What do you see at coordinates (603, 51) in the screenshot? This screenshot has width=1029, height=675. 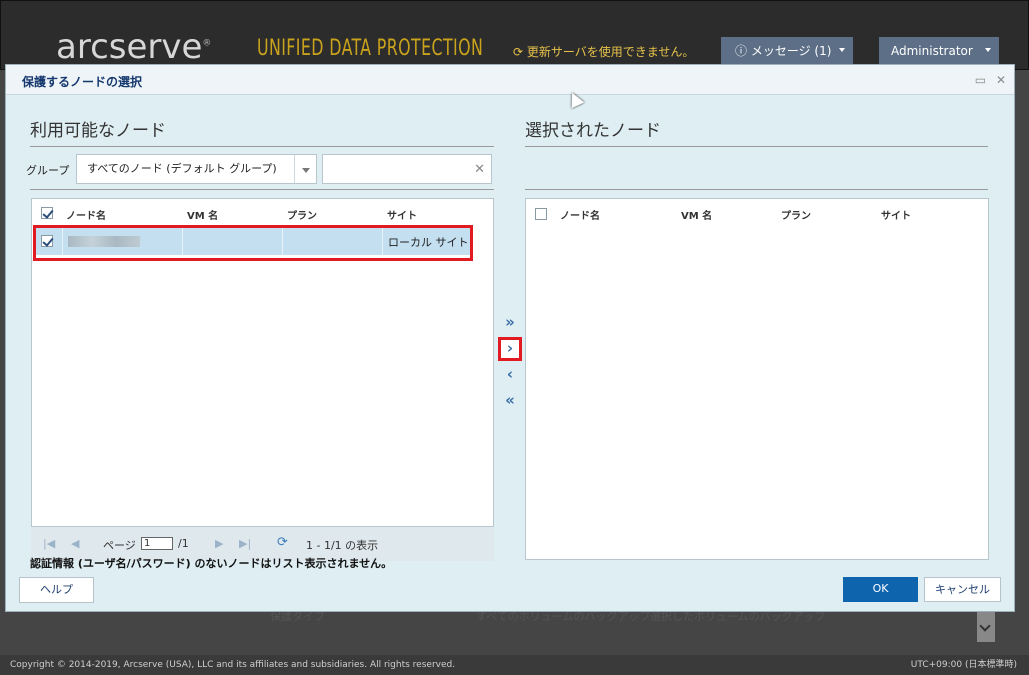 I see `update-message: ⟳ 更新サーバを使用できません。` at bounding box center [603, 51].